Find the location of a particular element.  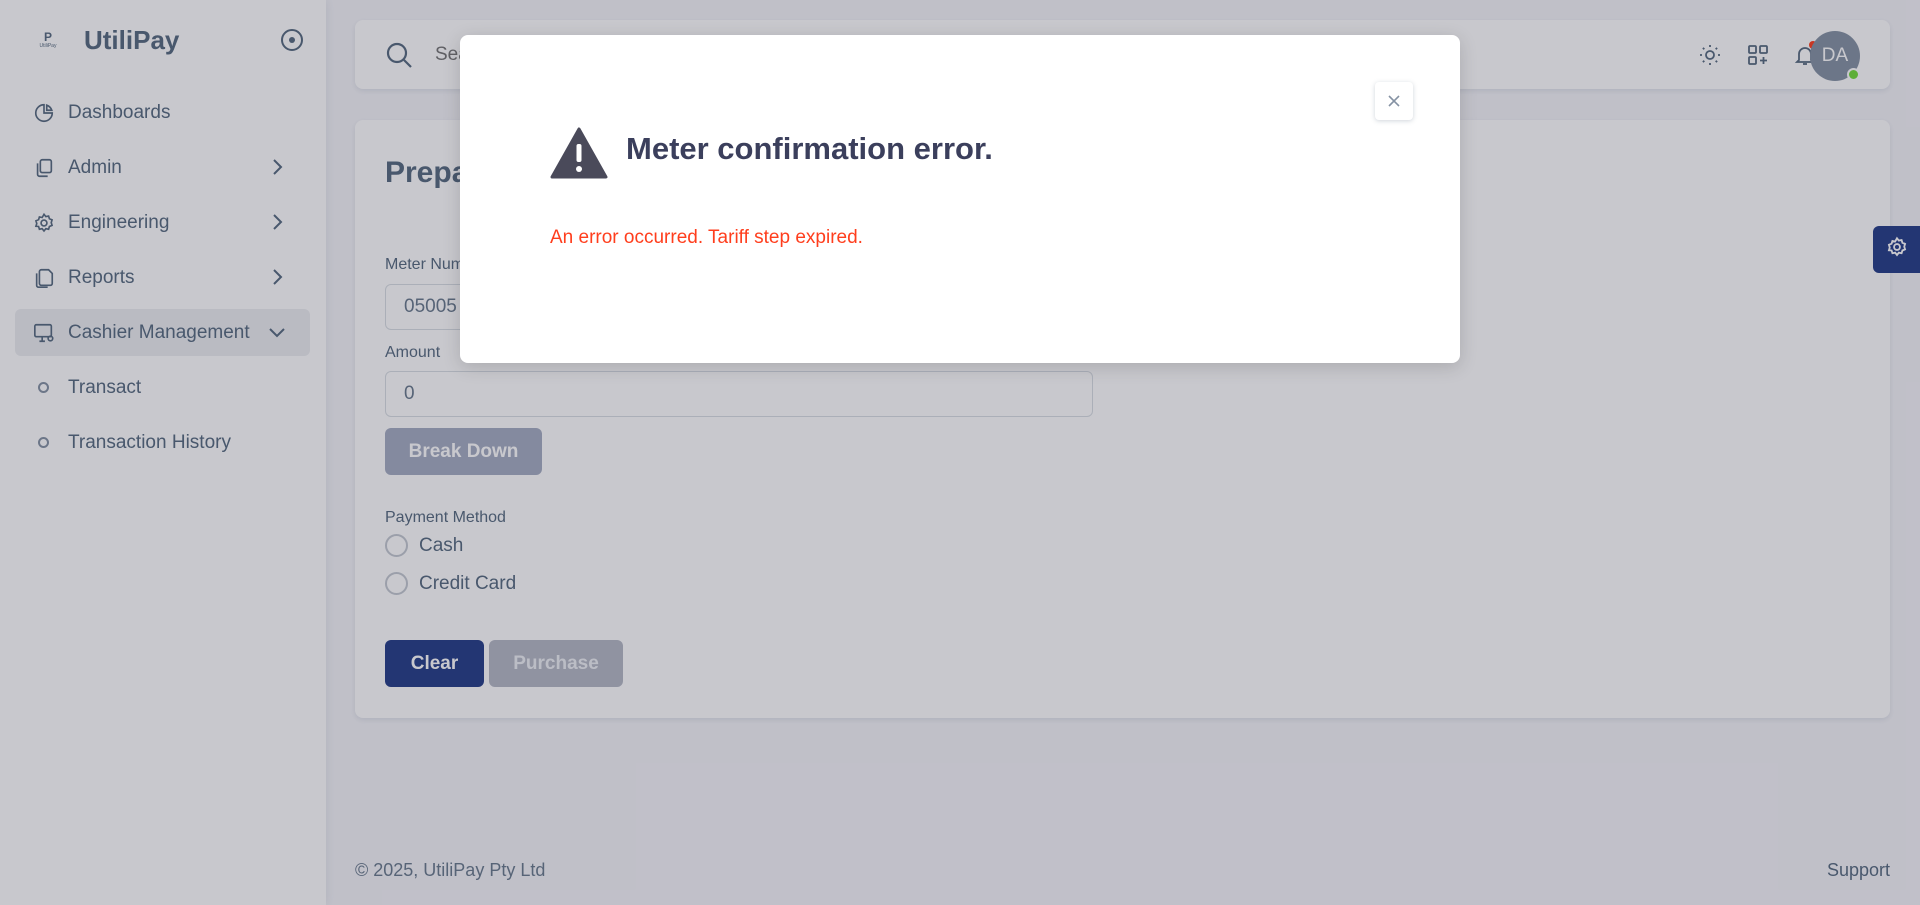

warning-triangle-icon is located at coordinates (579, 153).